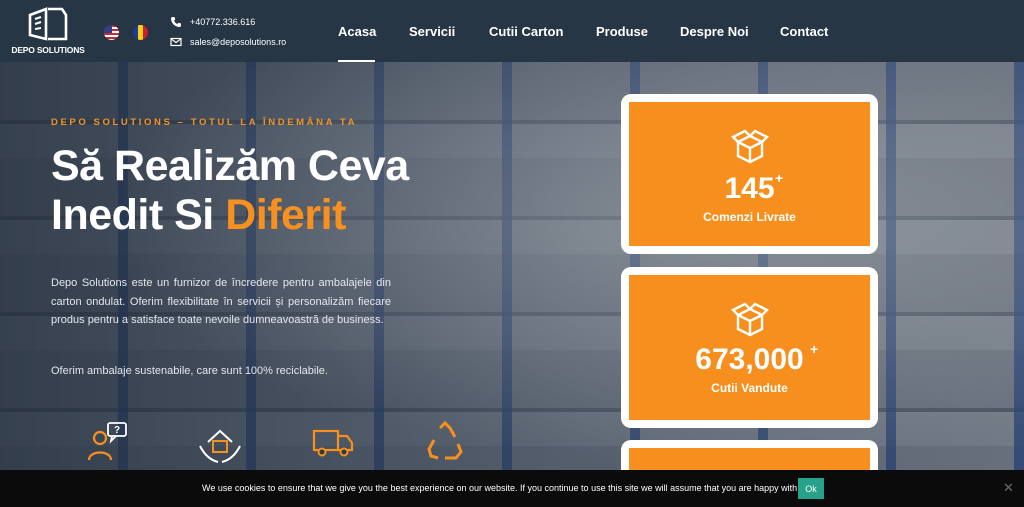  Describe the element at coordinates (204, 122) in the screenshot. I see `hero-tagline: DEPO SOLUTIONS – TOTUL LA ÎNDEMÂNA TA` at that location.